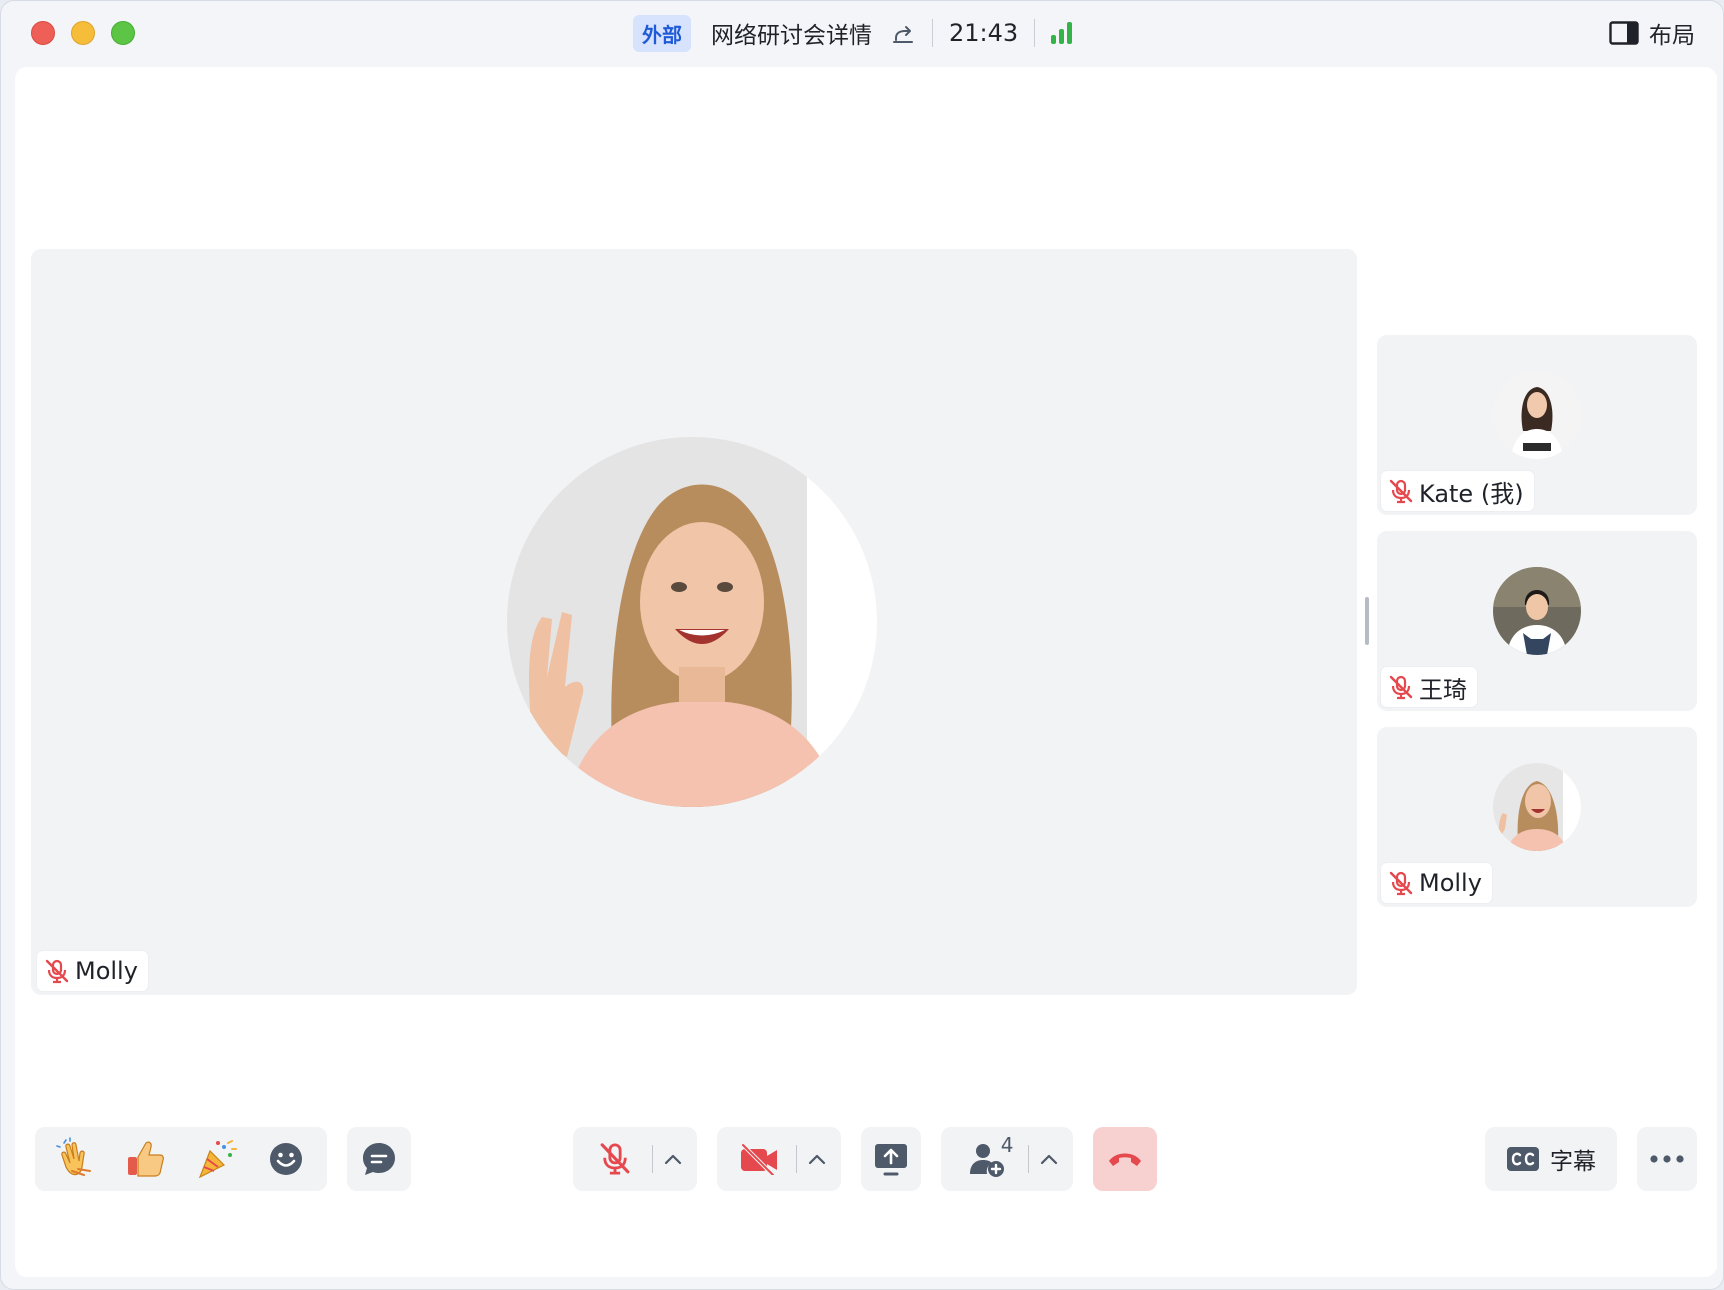 The width and height of the screenshot is (1724, 1290). I want to click on speaker-name-tag: Molly, so click(92, 971).